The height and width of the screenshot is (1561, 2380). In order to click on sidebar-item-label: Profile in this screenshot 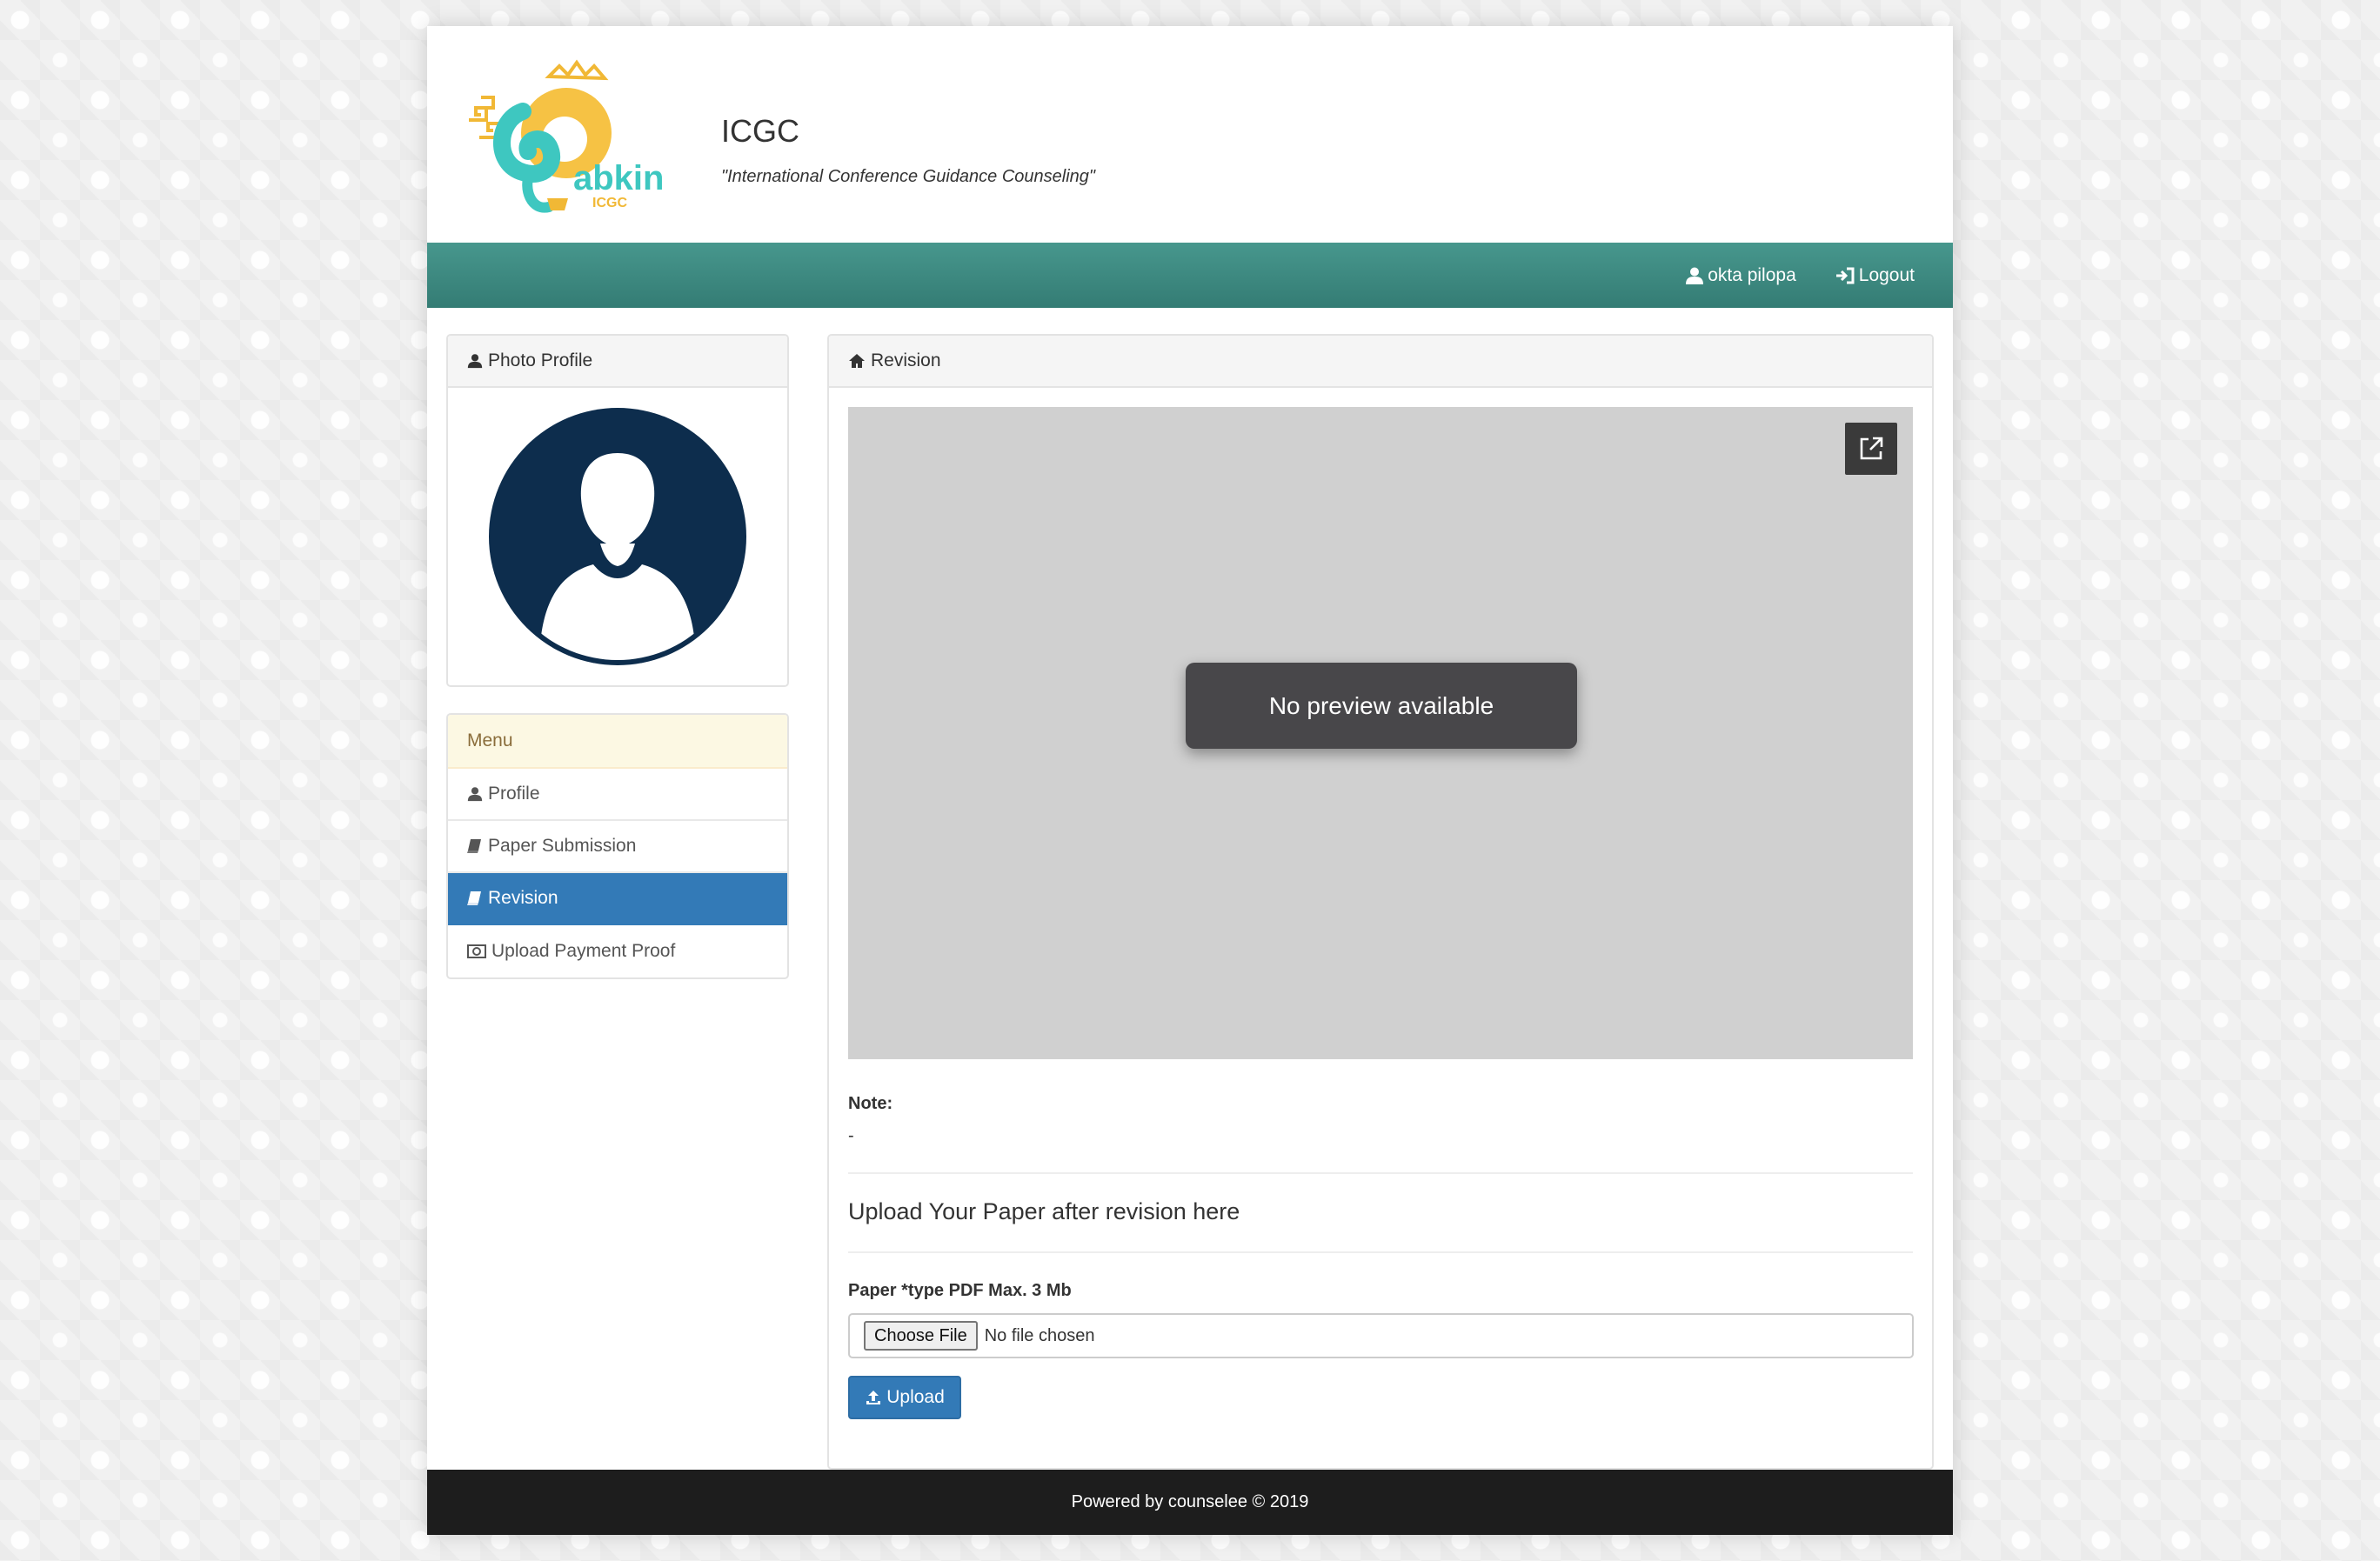, I will do `click(514, 794)`.